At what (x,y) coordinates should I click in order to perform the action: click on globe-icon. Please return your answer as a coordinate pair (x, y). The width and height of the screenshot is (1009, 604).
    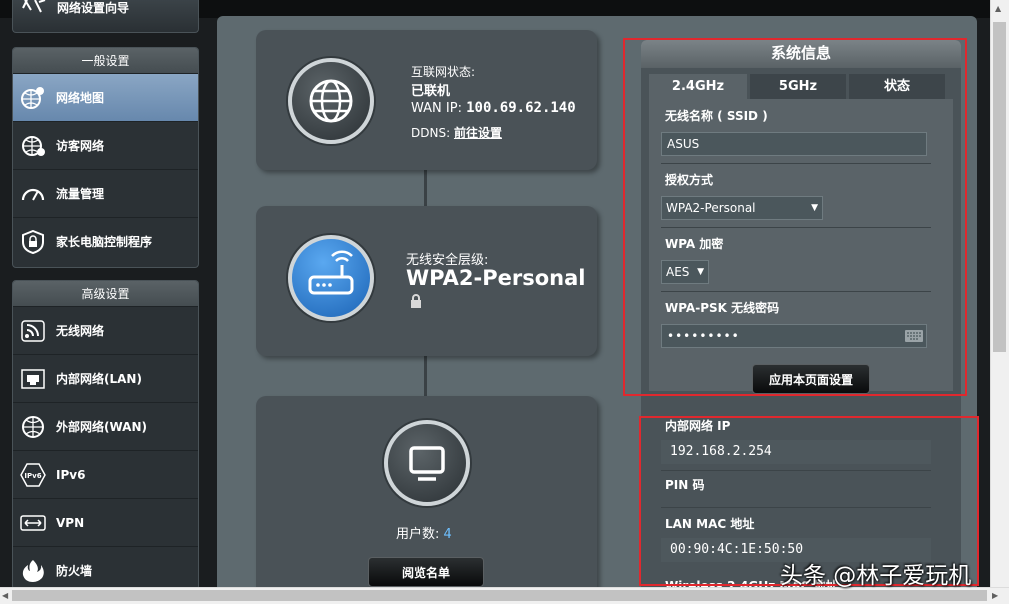
    Looking at the image, I should click on (331, 101).